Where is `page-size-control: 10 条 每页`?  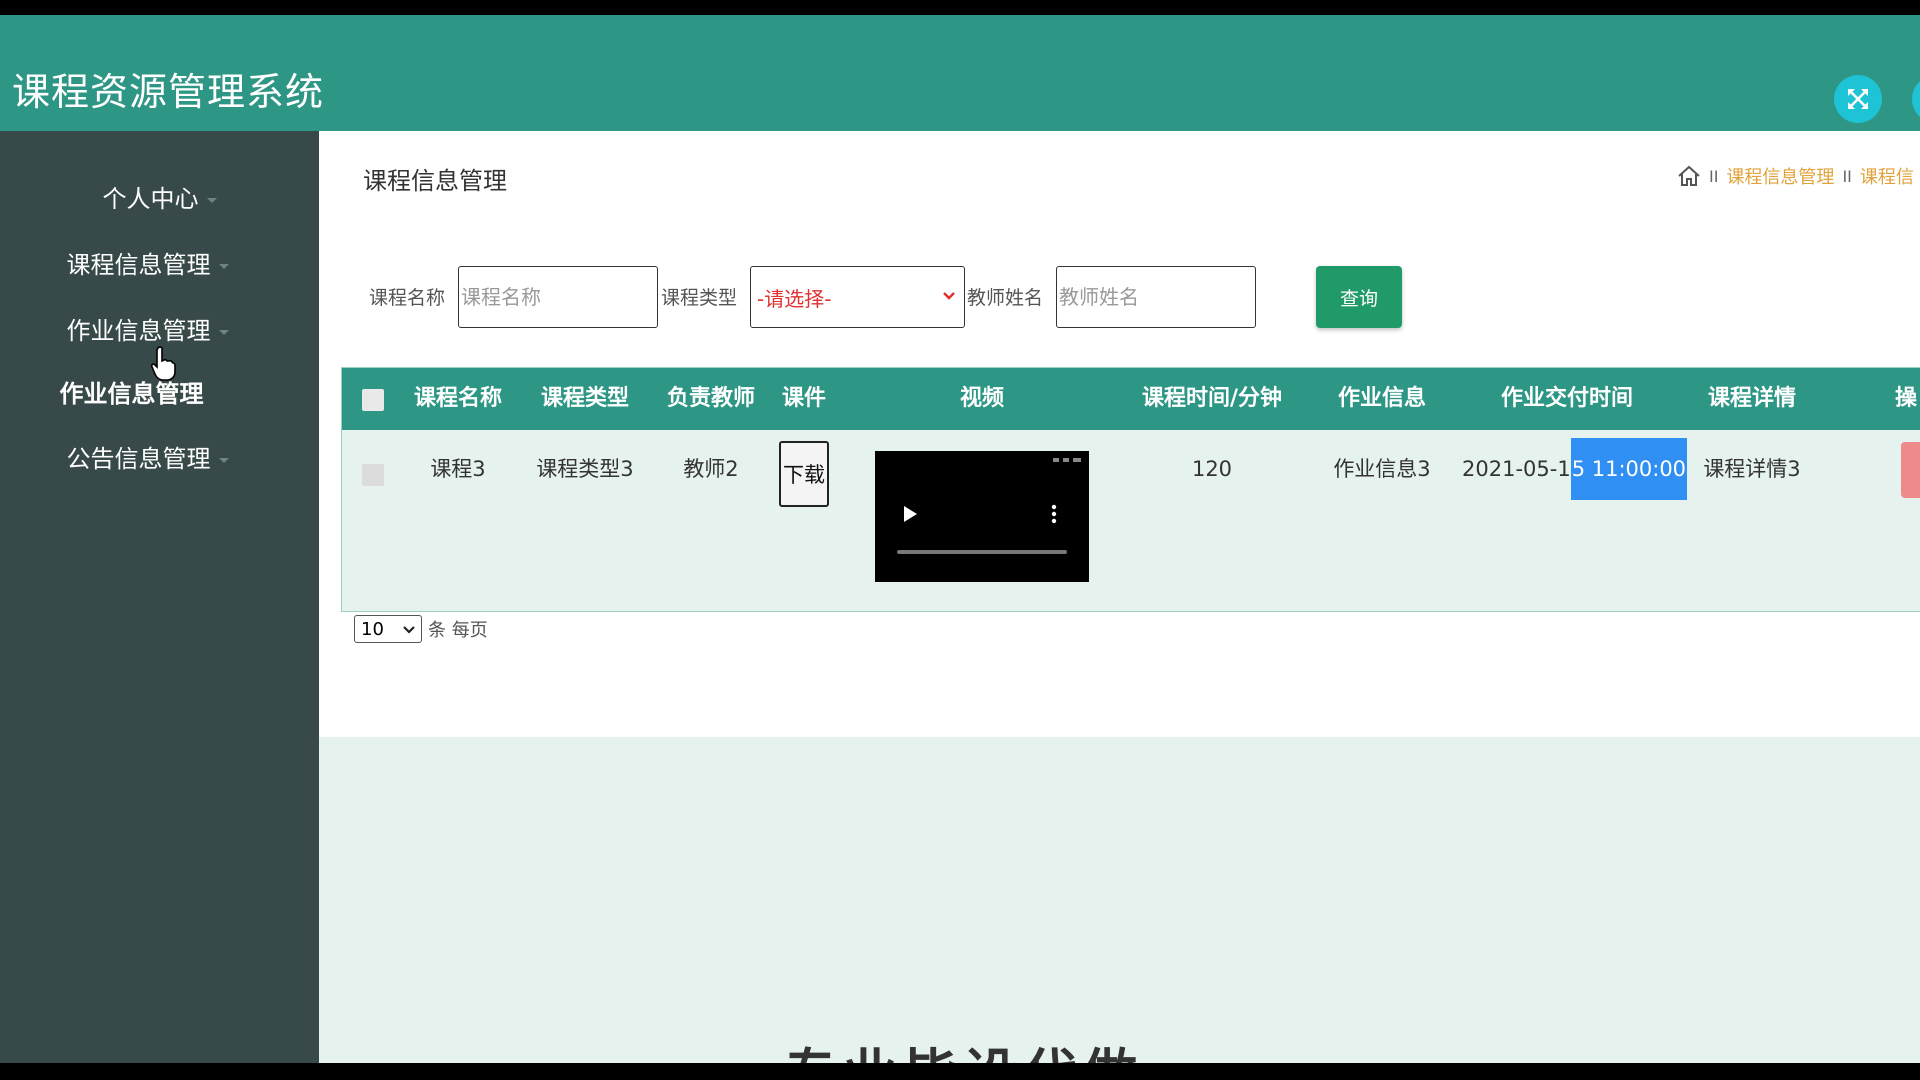 page-size-control: 10 条 每页 is located at coordinates (421, 629).